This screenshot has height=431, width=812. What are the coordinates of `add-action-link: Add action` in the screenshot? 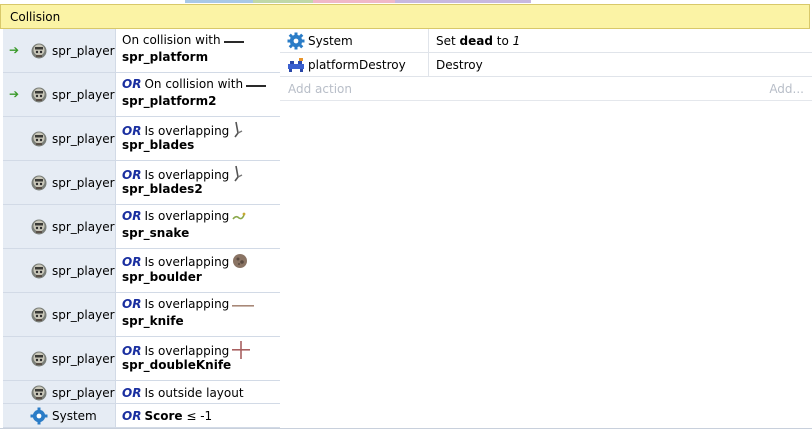 It's located at (320, 89).